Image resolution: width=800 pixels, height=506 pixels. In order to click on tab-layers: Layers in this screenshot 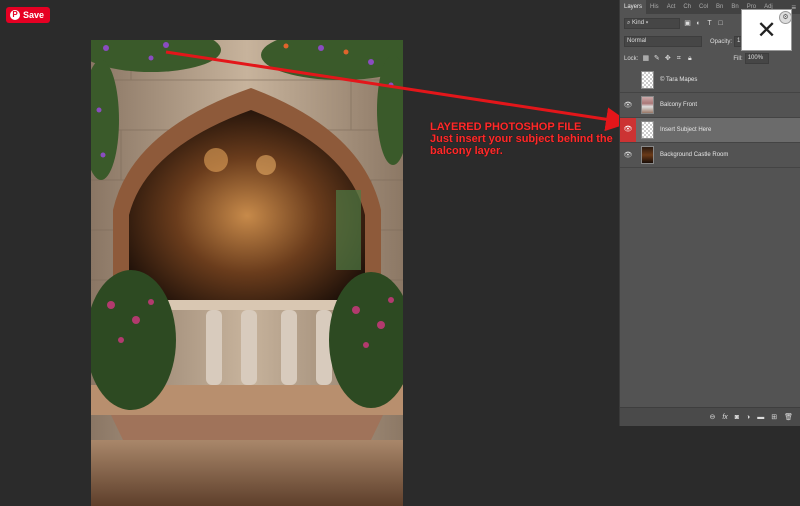, I will do `click(633, 7)`.